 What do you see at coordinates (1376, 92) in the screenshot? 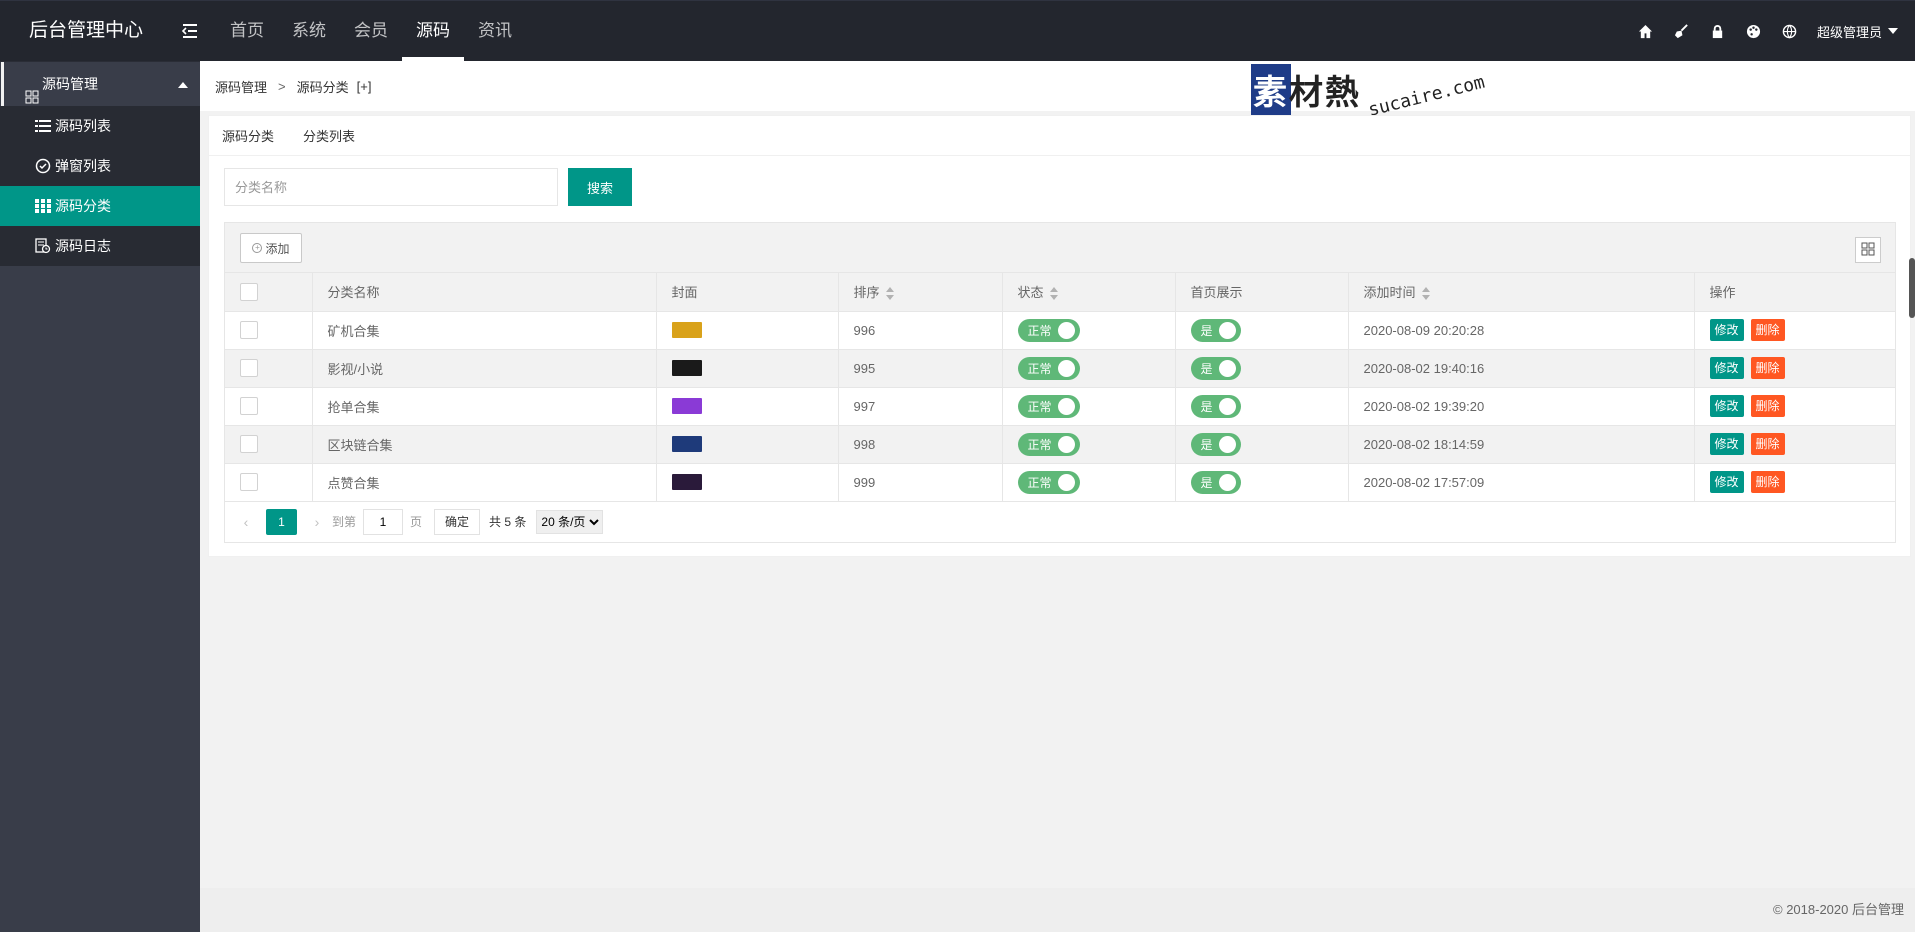
I see `watermark-logo: 素 材 熱 sucaire.com` at bounding box center [1376, 92].